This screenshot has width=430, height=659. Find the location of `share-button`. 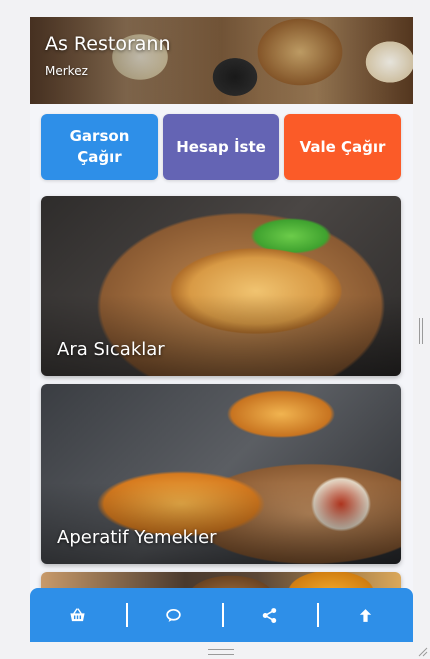

share-button is located at coordinates (269, 615).